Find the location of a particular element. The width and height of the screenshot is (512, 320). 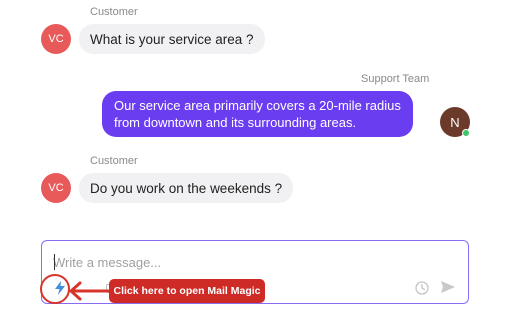

agent-message-line-2: from downtown and its surrounding areas. is located at coordinates (235, 122).